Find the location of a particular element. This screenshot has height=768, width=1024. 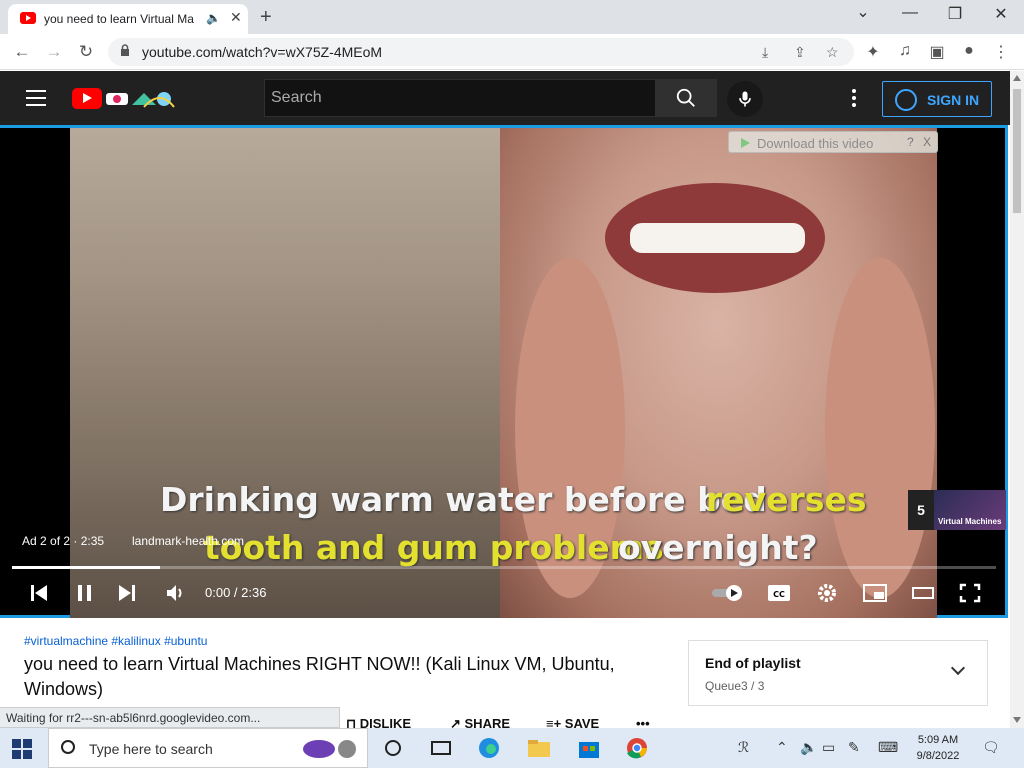

browser-tab: you need to learn Virtual Ma 🔈 ✕ is located at coordinates (128, 19).